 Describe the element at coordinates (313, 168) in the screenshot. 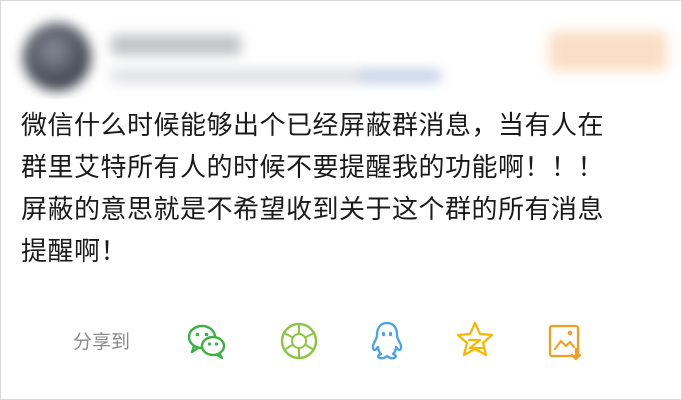

I see `post-line: 群里艾特所有人的时候不要提醒我的功能啊！！！` at that location.